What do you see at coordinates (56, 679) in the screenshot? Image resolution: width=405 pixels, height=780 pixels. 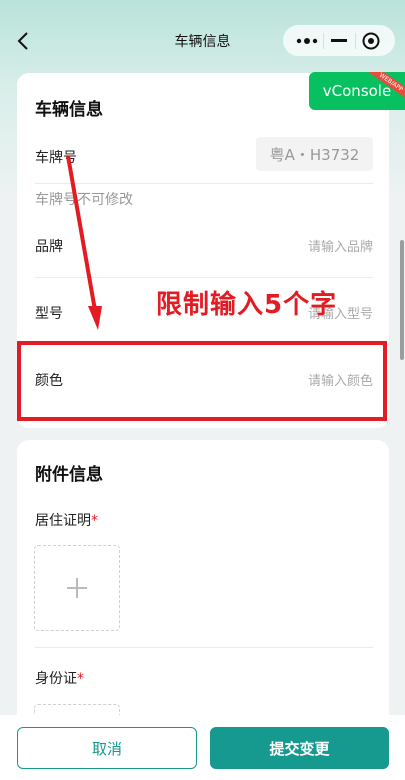 I see `id-card-text: 身份证` at bounding box center [56, 679].